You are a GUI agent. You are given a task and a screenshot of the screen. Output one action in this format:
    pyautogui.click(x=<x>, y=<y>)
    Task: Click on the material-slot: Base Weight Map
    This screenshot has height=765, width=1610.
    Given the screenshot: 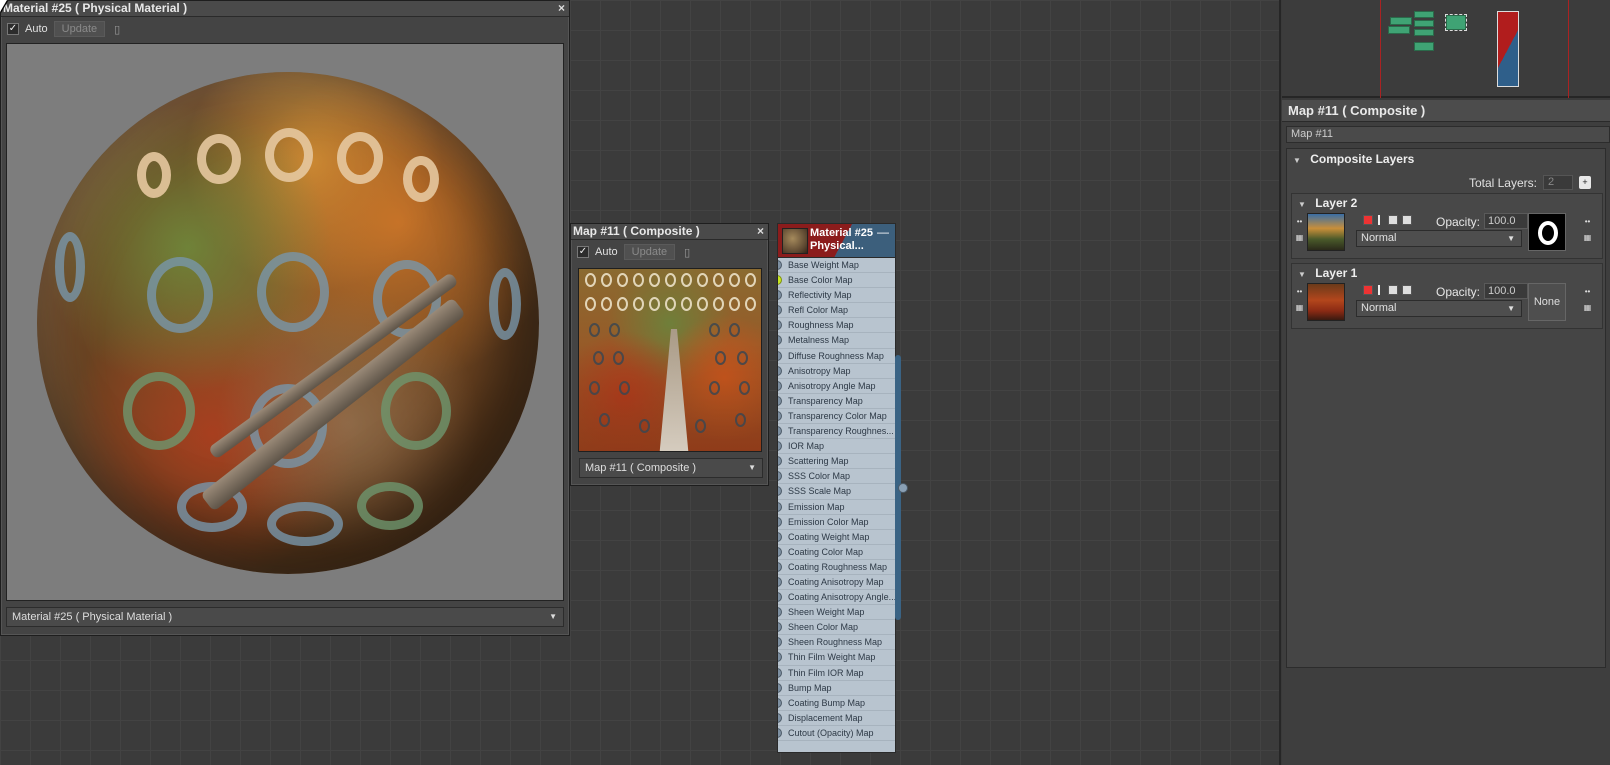 What is the action you would take?
    pyautogui.click(x=836, y=266)
    